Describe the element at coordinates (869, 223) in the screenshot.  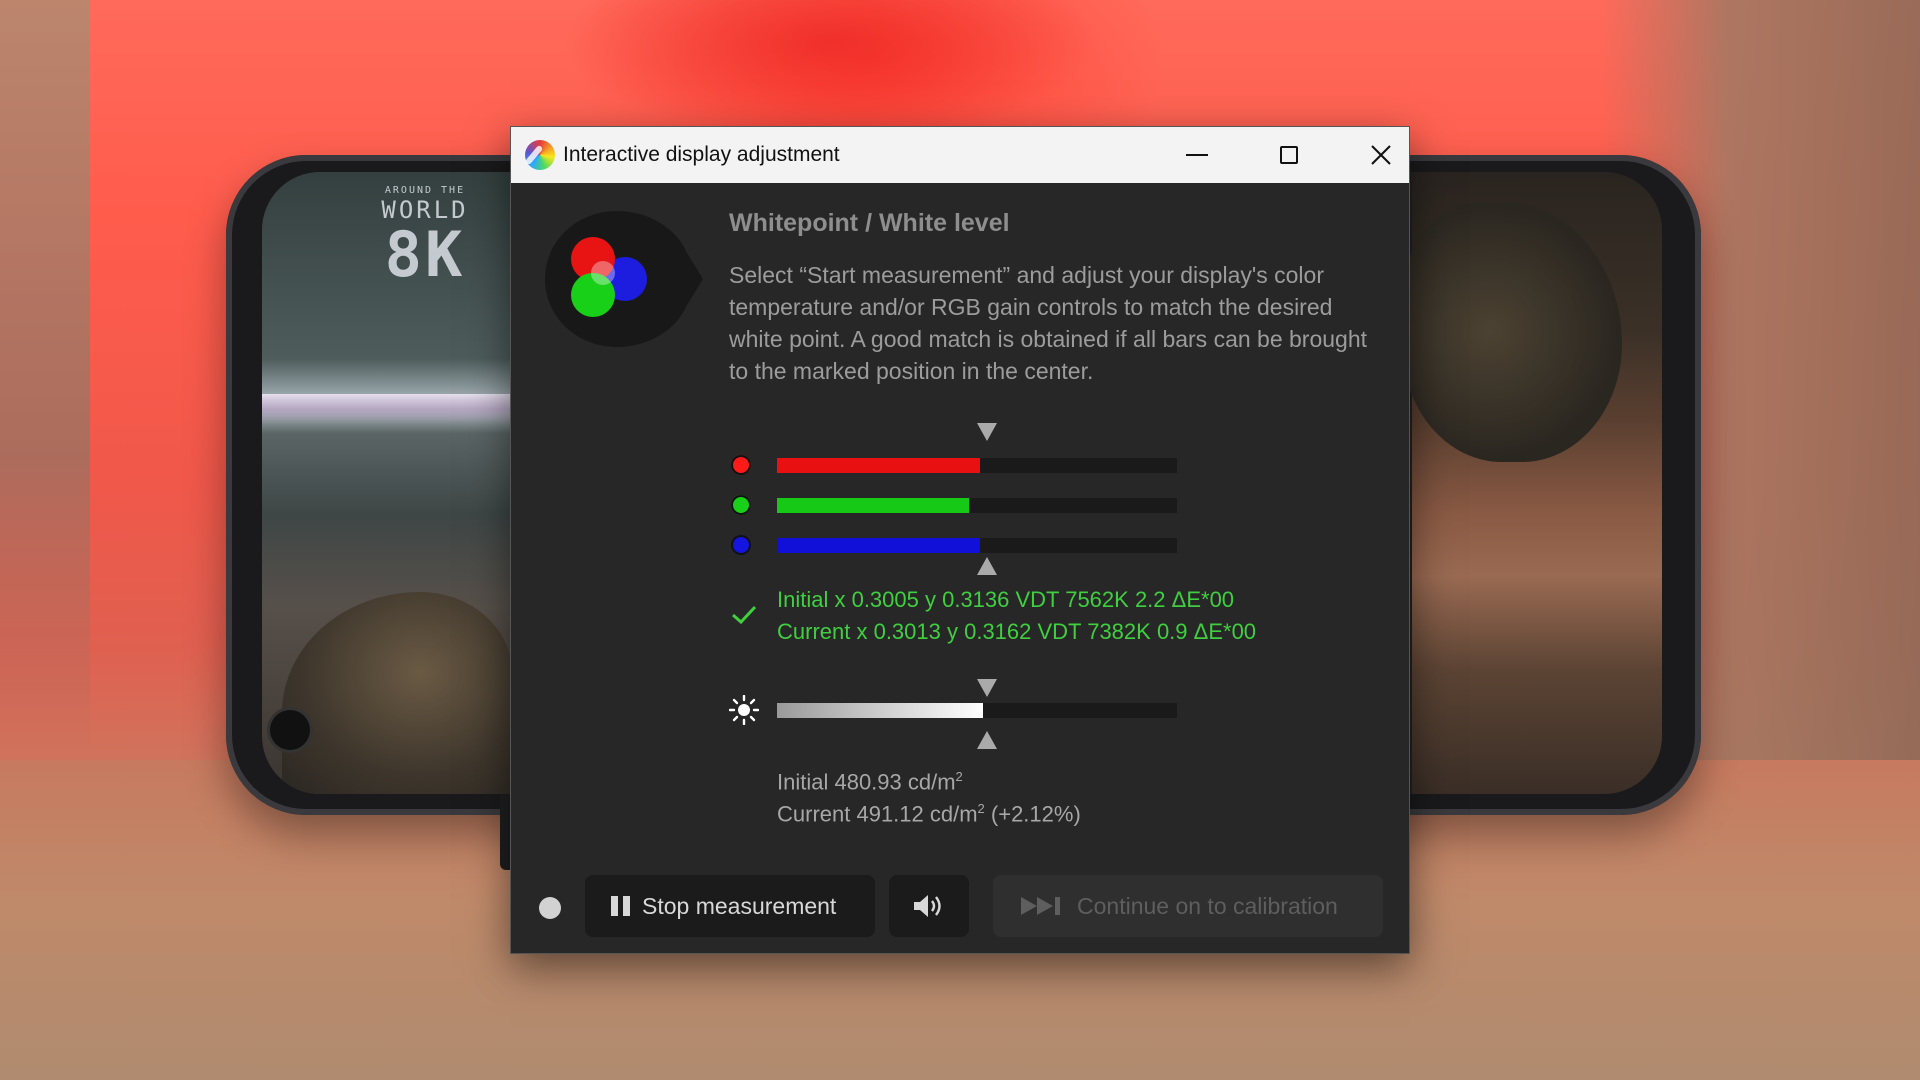
I see `section-heading: Whitepoint / White level` at that location.